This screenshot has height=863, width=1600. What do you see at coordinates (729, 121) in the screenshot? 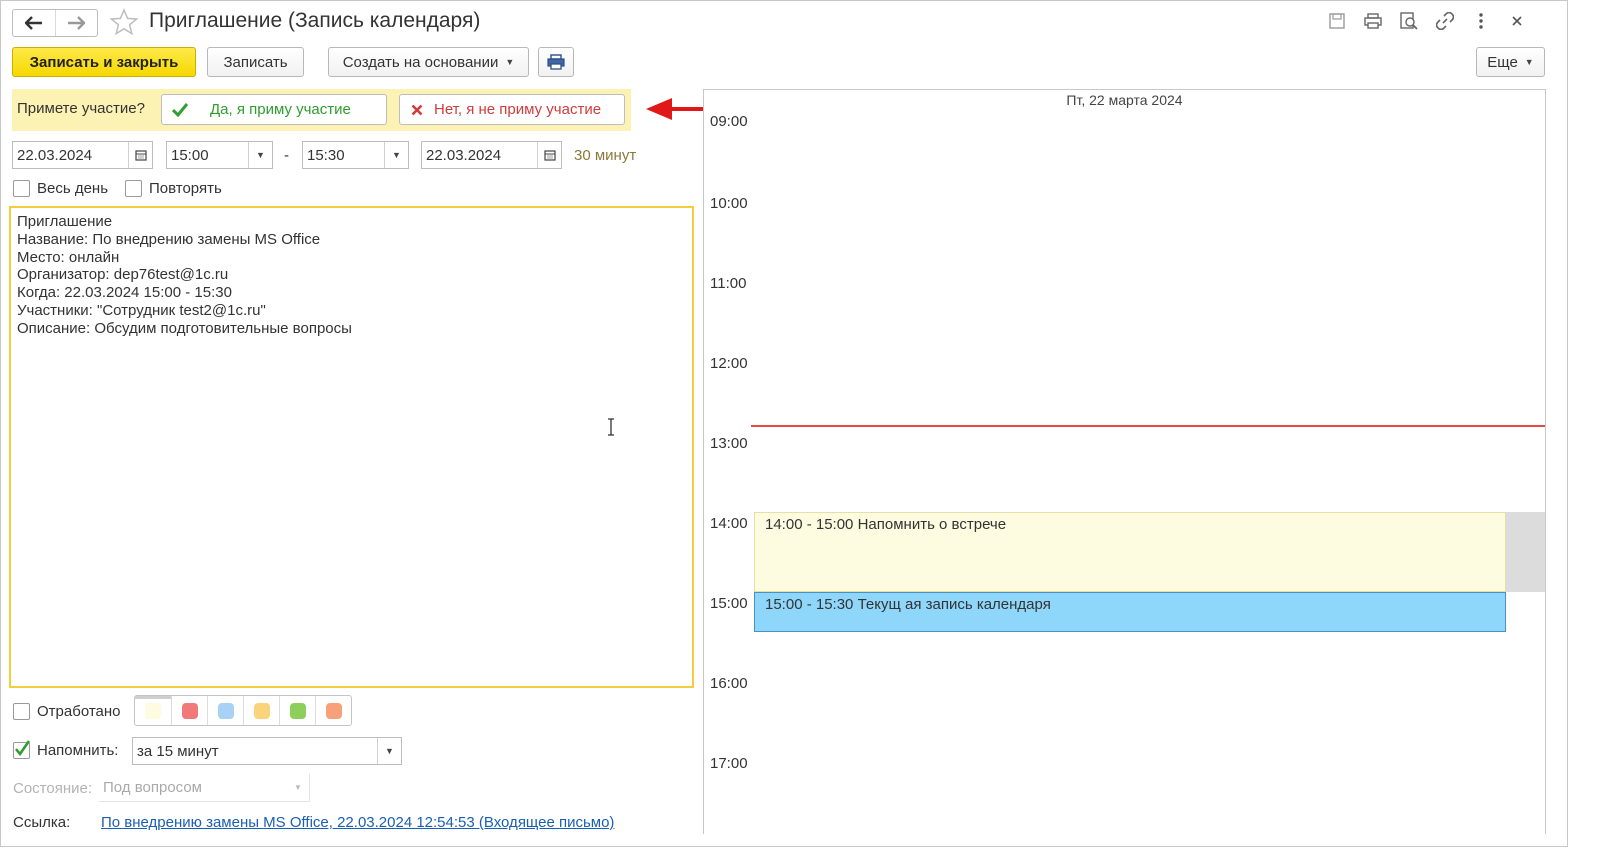
I see `hour-label: 09:00` at bounding box center [729, 121].